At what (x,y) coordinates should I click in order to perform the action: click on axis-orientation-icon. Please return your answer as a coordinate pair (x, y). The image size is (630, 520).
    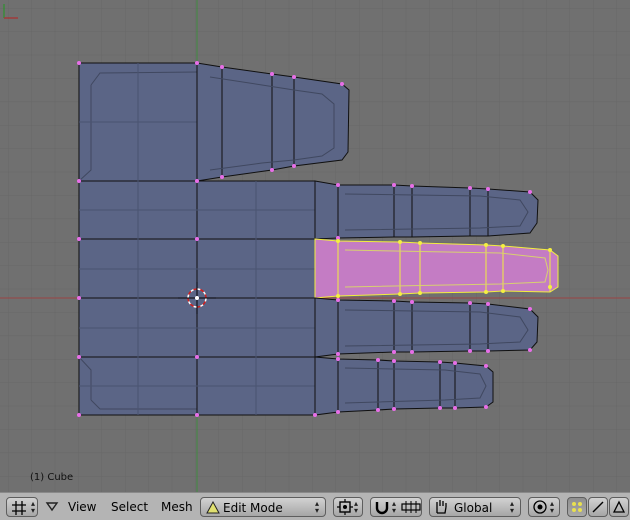
    Looking at the image, I should click on (10, 11).